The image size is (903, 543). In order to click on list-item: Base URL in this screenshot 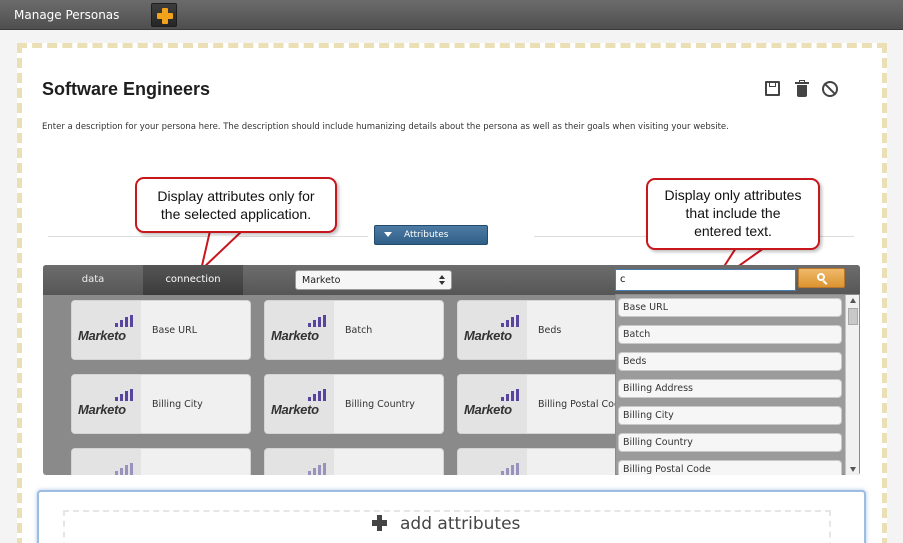, I will do `click(730, 307)`.